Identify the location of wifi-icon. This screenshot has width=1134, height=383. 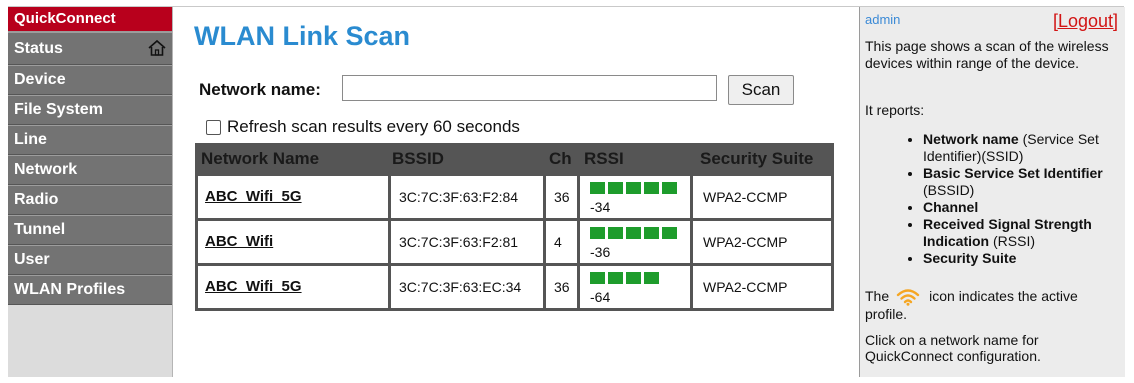
(908, 298).